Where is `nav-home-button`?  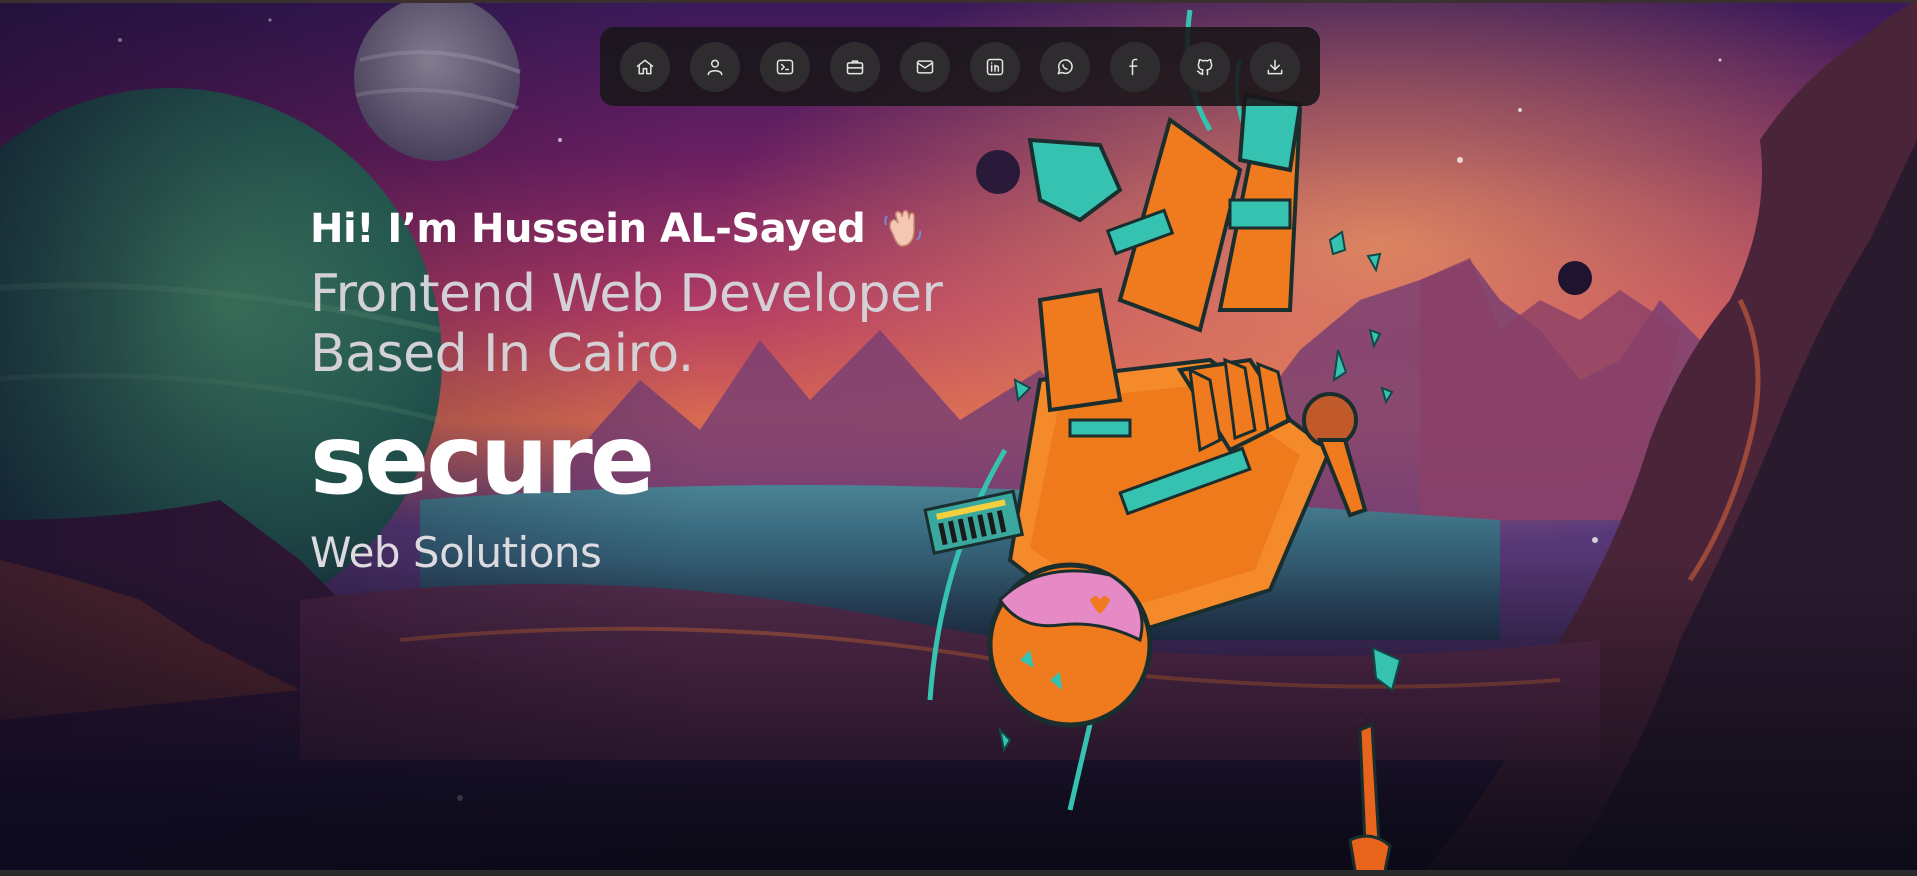
nav-home-button is located at coordinates (645, 66).